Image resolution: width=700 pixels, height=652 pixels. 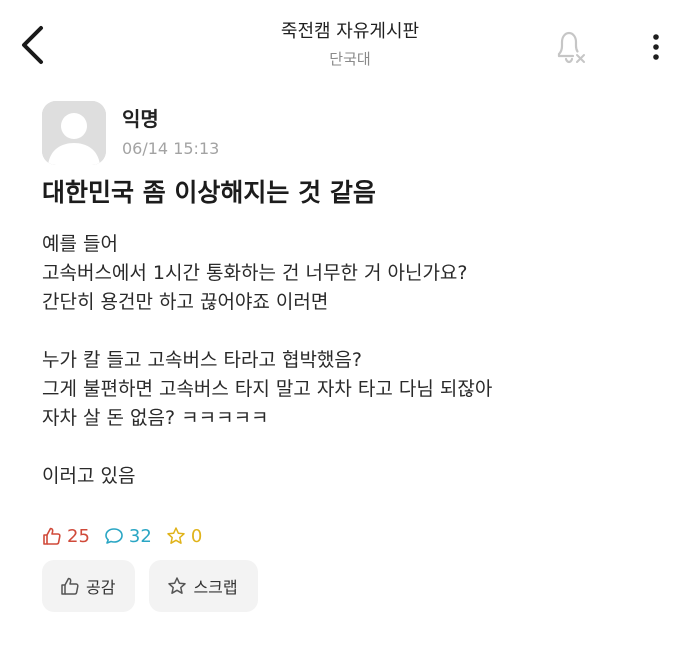 What do you see at coordinates (140, 536) in the screenshot?
I see `comment-count-value: 32` at bounding box center [140, 536].